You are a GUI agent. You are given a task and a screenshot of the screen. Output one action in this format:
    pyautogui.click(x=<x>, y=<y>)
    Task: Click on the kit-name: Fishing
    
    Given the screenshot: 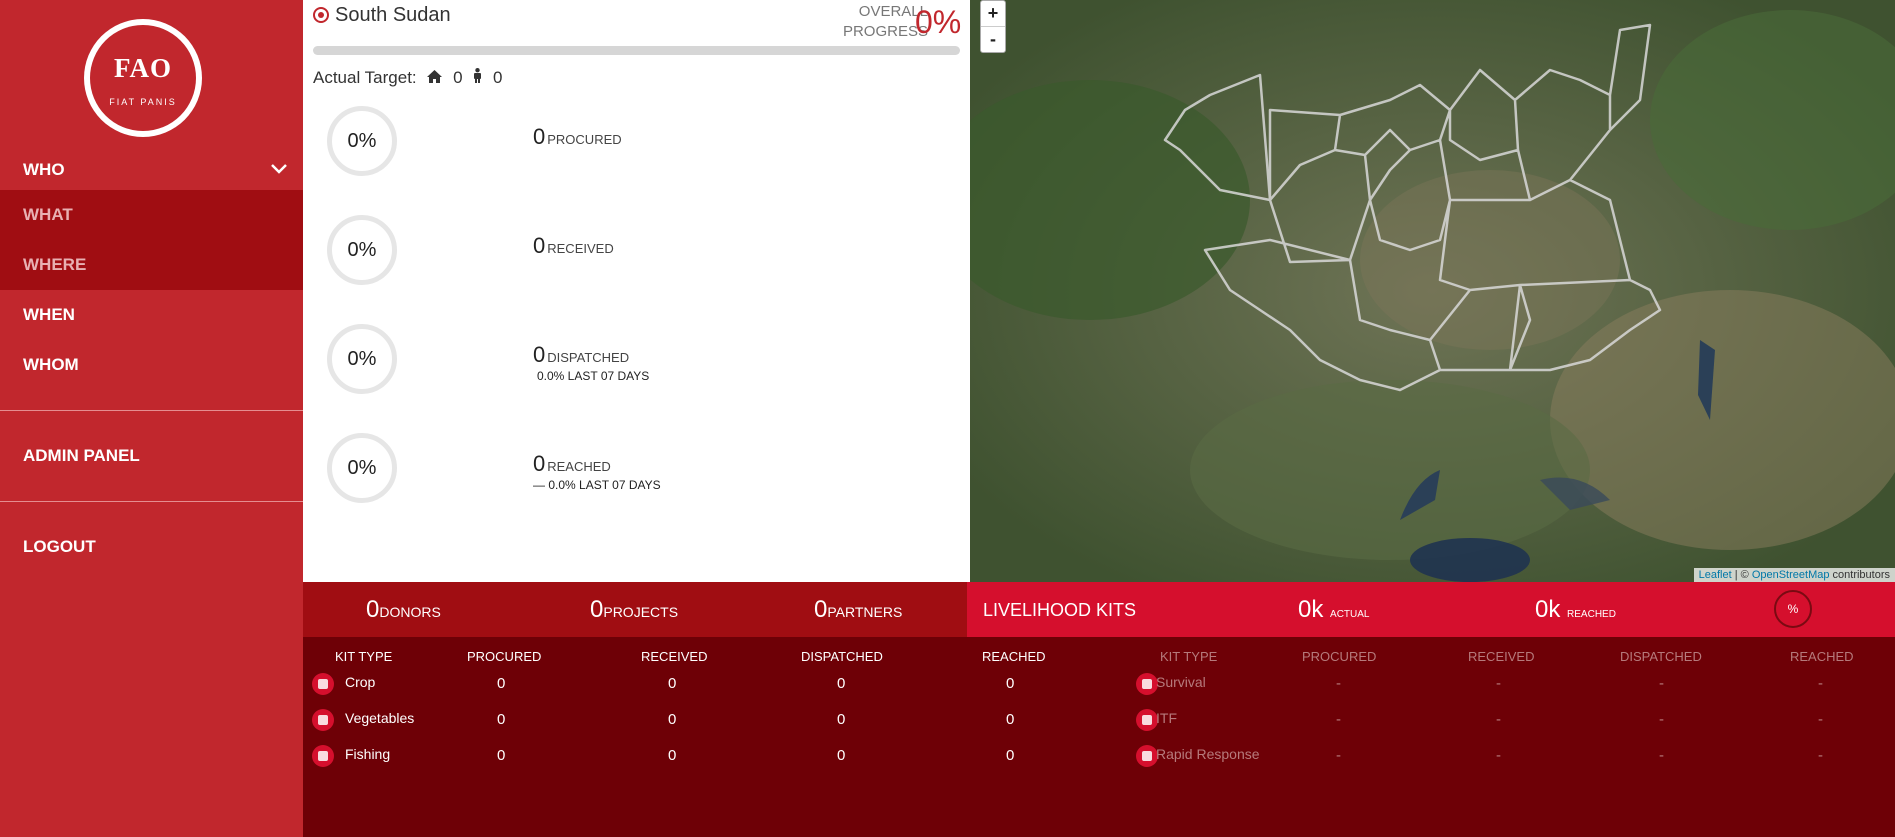 What is the action you would take?
    pyautogui.click(x=368, y=754)
    